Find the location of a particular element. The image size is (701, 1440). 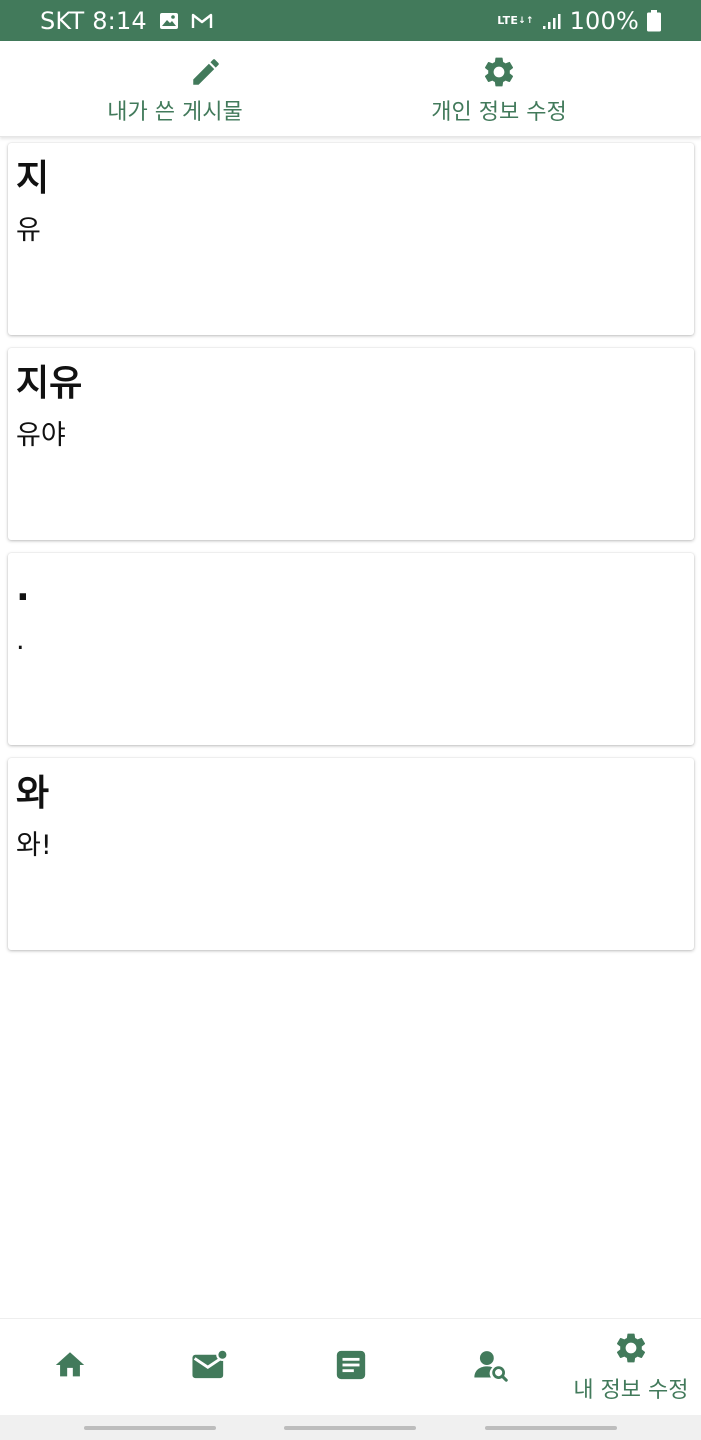

user-search-icon is located at coordinates (491, 1367).